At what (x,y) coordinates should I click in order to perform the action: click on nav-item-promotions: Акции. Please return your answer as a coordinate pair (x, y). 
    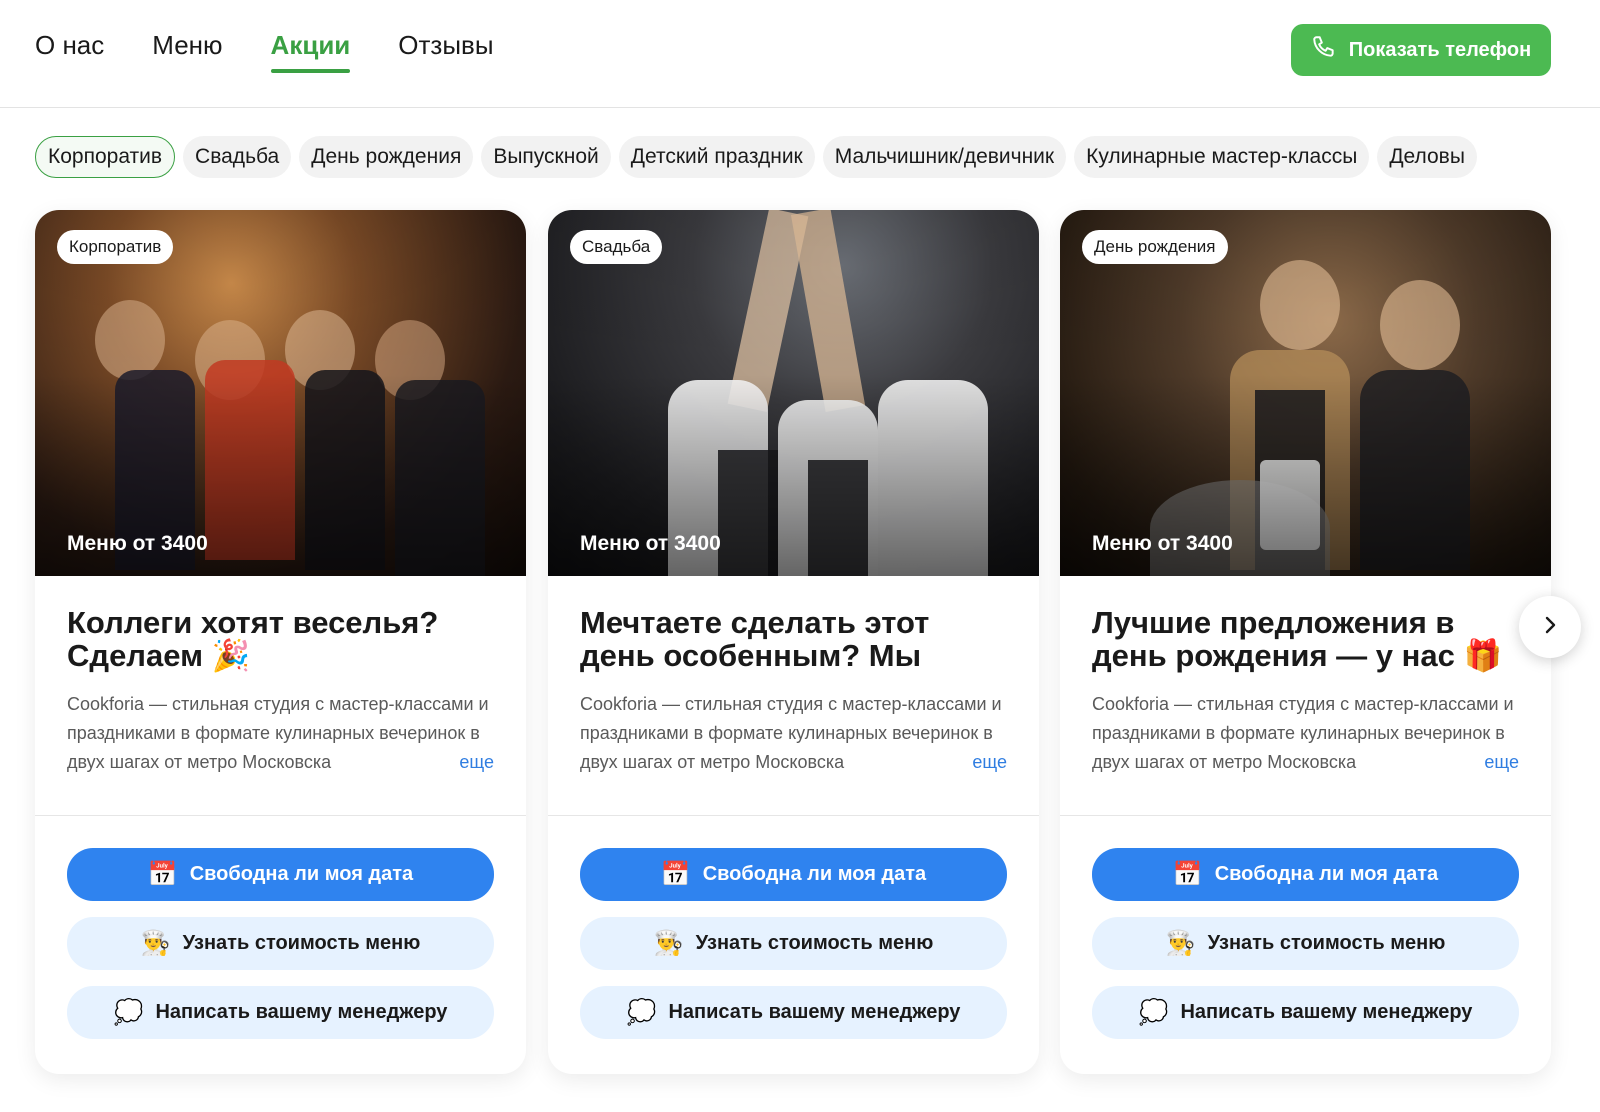
    Looking at the image, I should click on (310, 51).